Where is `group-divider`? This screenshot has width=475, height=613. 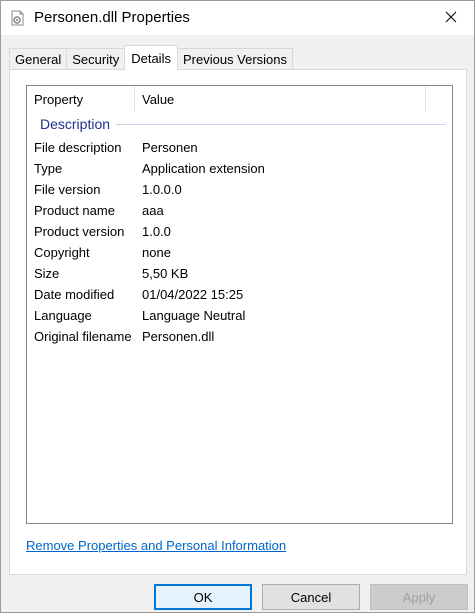
group-divider is located at coordinates (281, 124).